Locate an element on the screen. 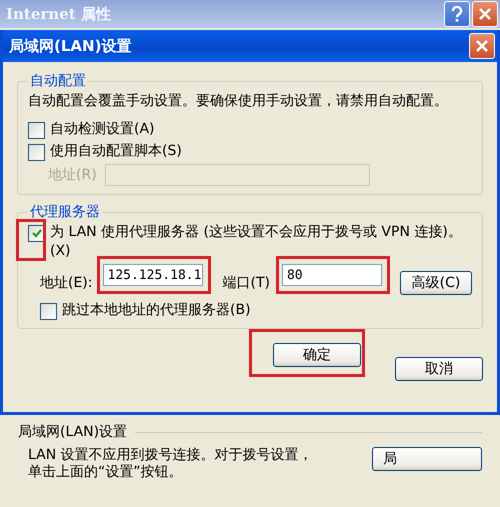 Image resolution: width=500 pixels, height=507 pixels. checkbox-label: 为 LAN 使用代理服务器 (这些设置不会应用于拨号或 VPN 连接)。(X) is located at coordinates (256, 242).